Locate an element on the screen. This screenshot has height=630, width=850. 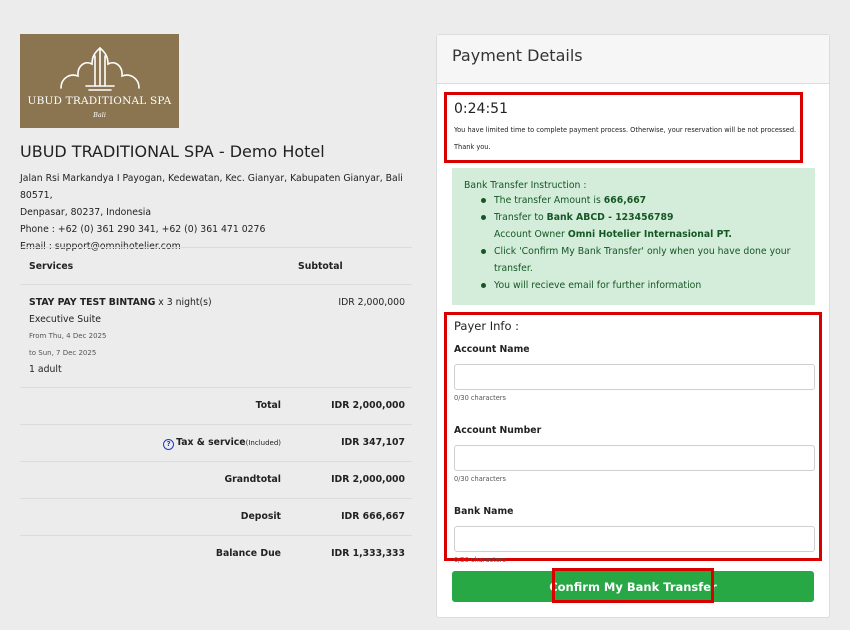
bank-name-counter: 0/30 characters is located at coordinates (480, 560).